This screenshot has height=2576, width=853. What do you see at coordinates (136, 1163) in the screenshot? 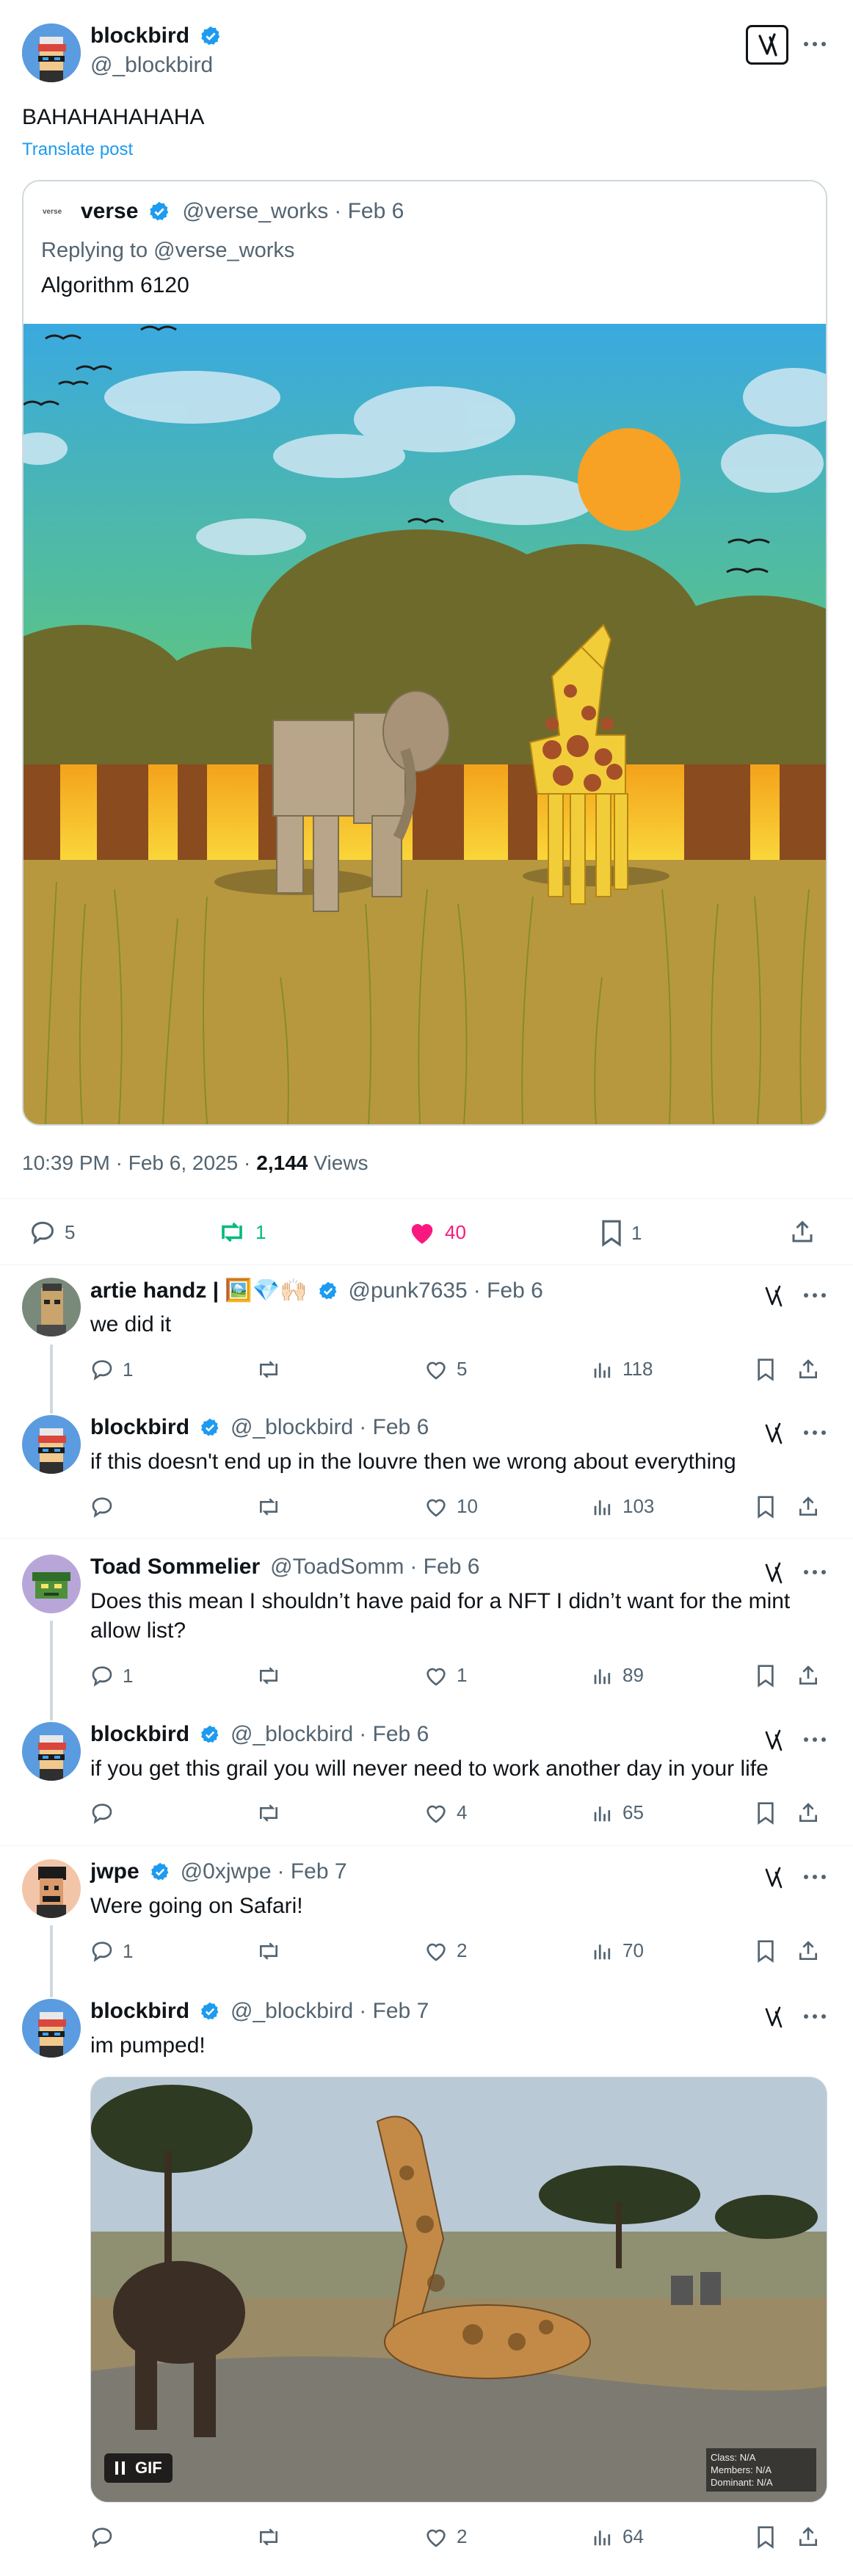
I see `post-timestamp: 10:39 PM · Feb 6, 2025 ·` at bounding box center [136, 1163].